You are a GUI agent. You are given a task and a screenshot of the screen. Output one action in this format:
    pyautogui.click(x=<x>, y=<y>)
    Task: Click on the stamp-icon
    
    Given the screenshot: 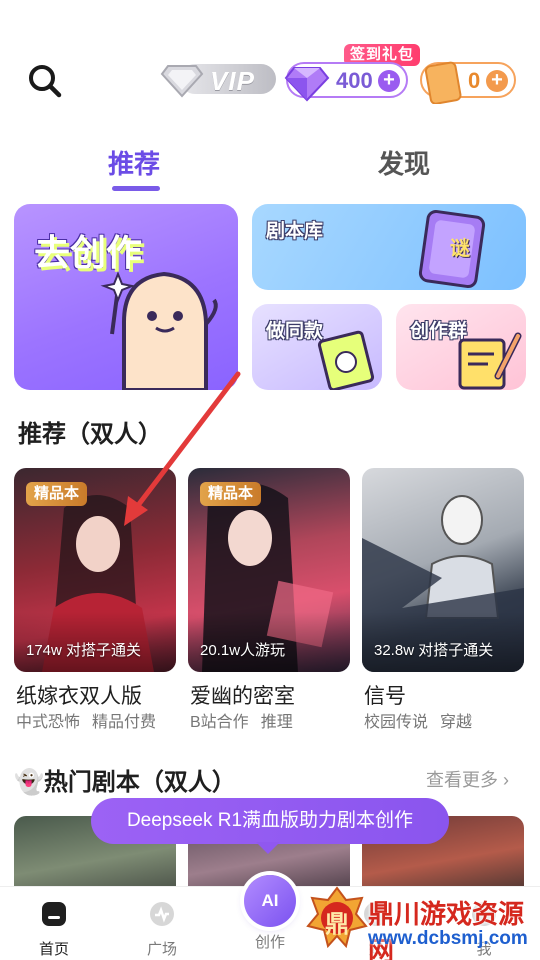 What is the action you would take?
    pyautogui.click(x=346, y=360)
    